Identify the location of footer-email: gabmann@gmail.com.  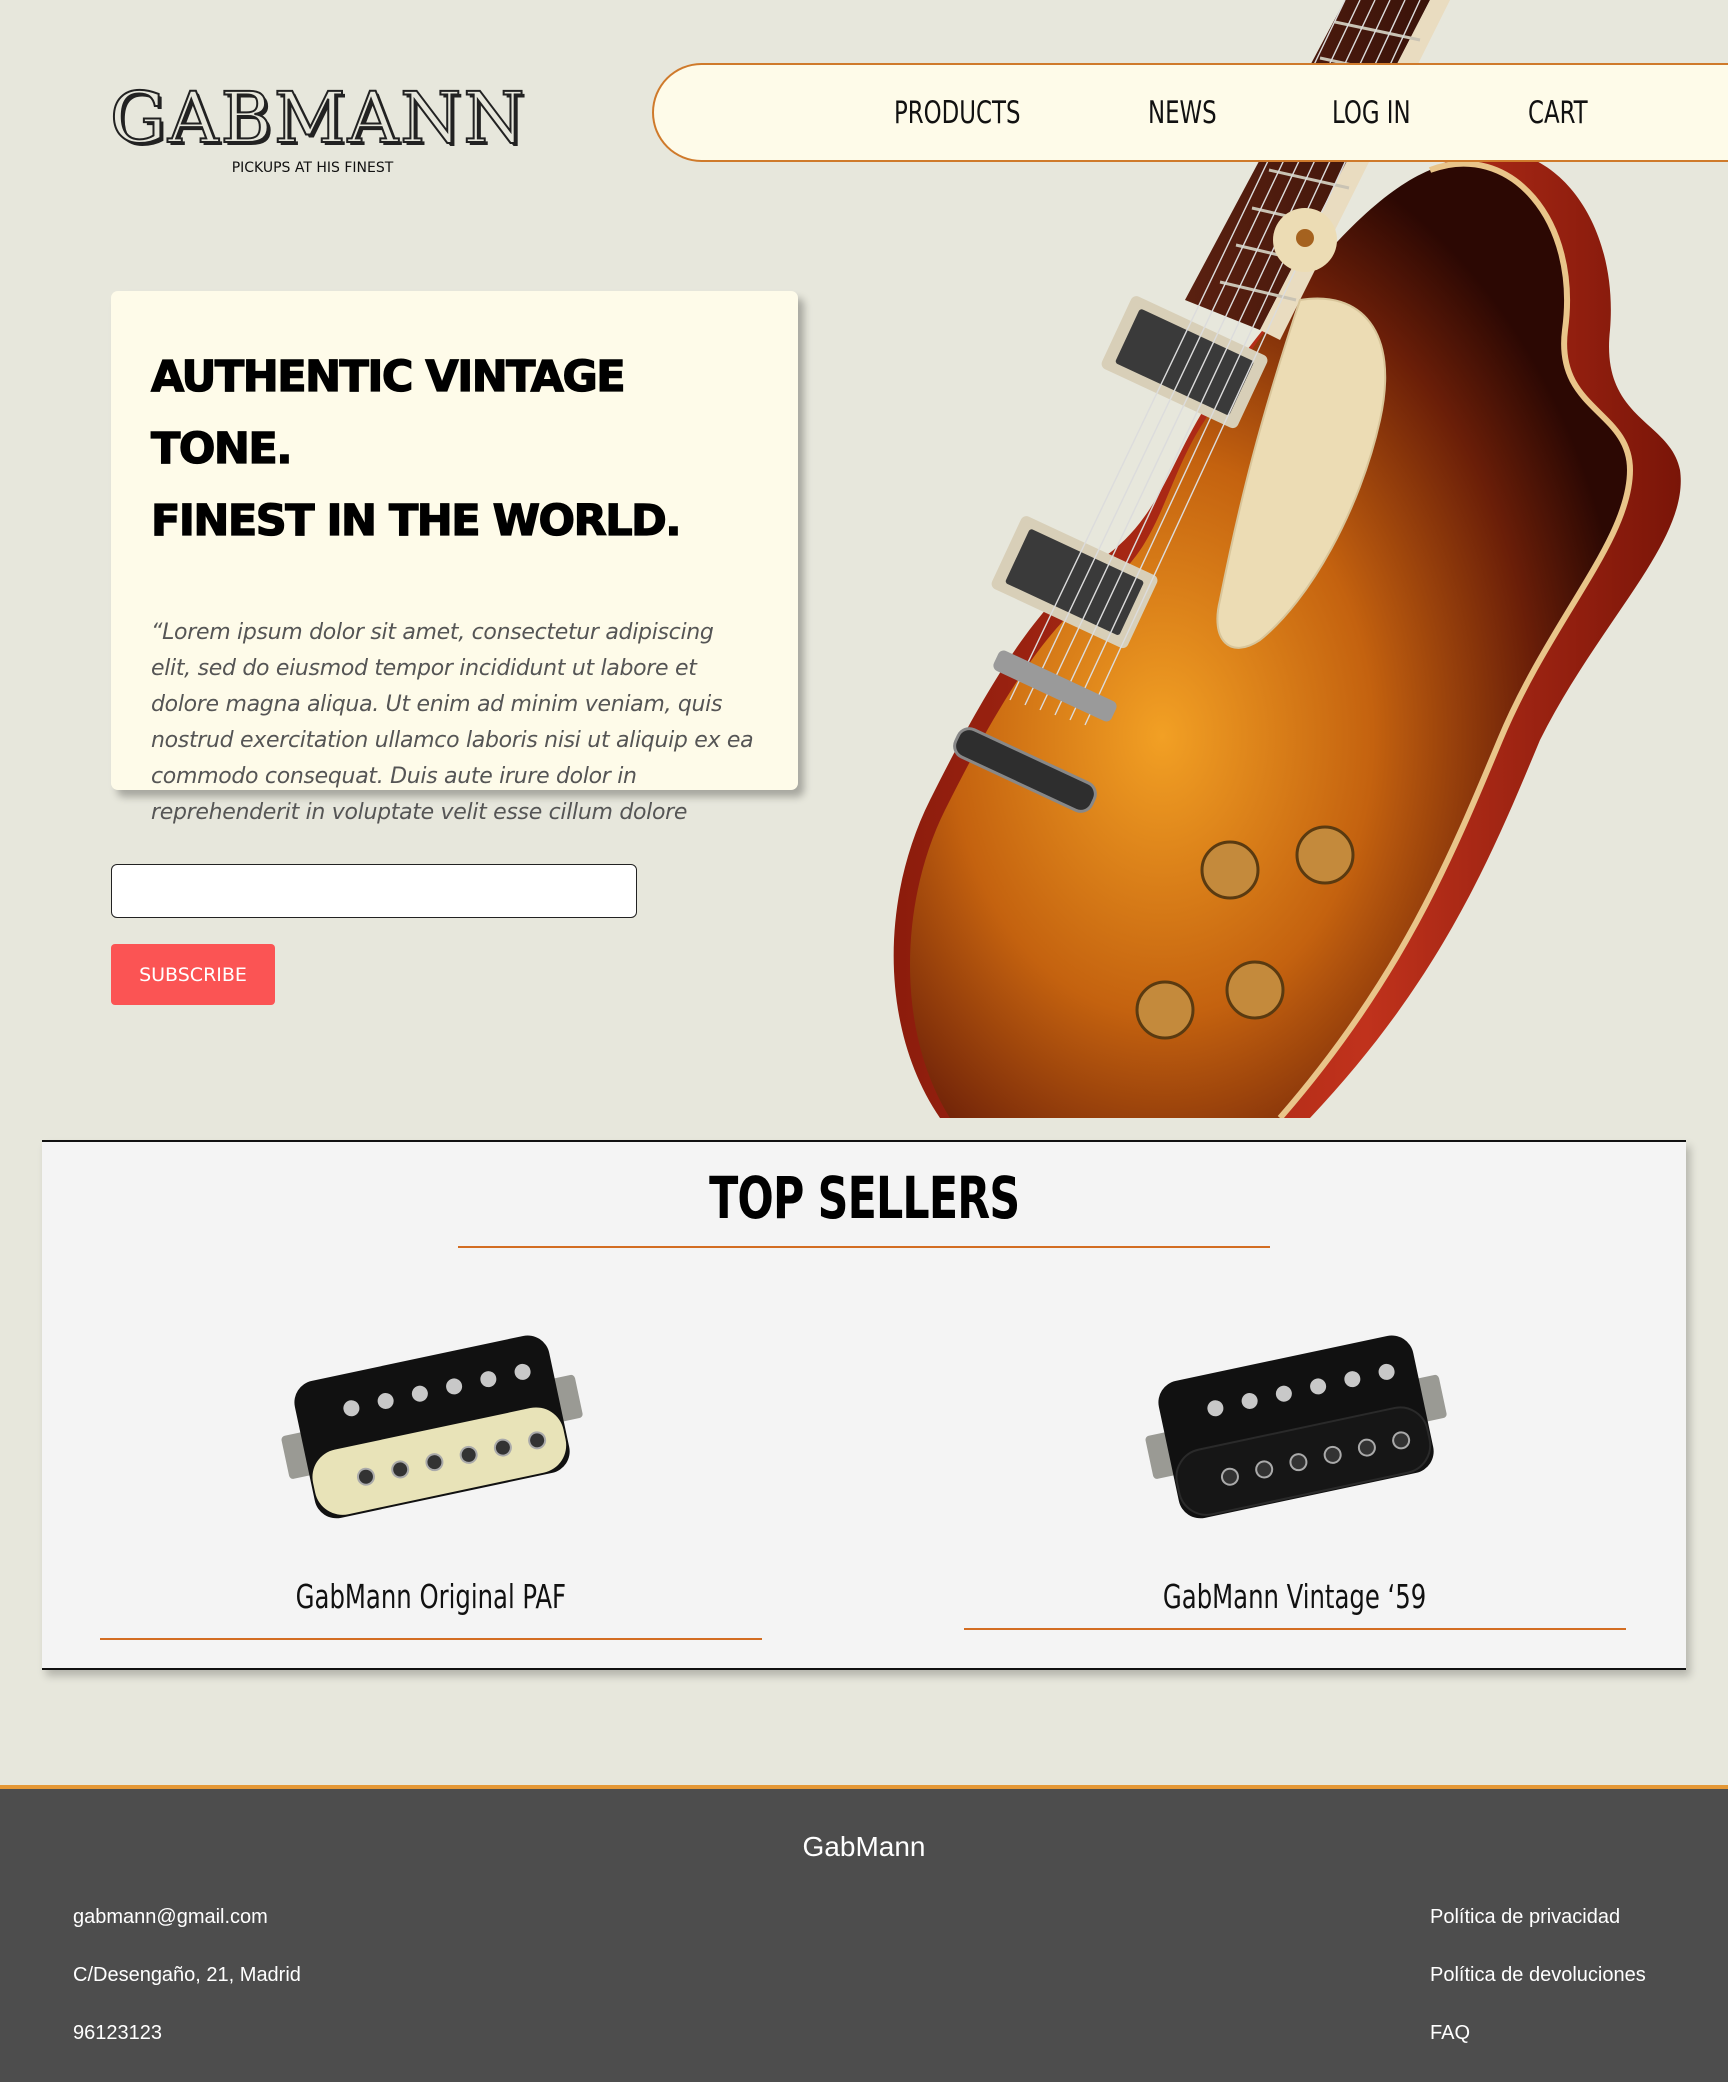
(187, 1917).